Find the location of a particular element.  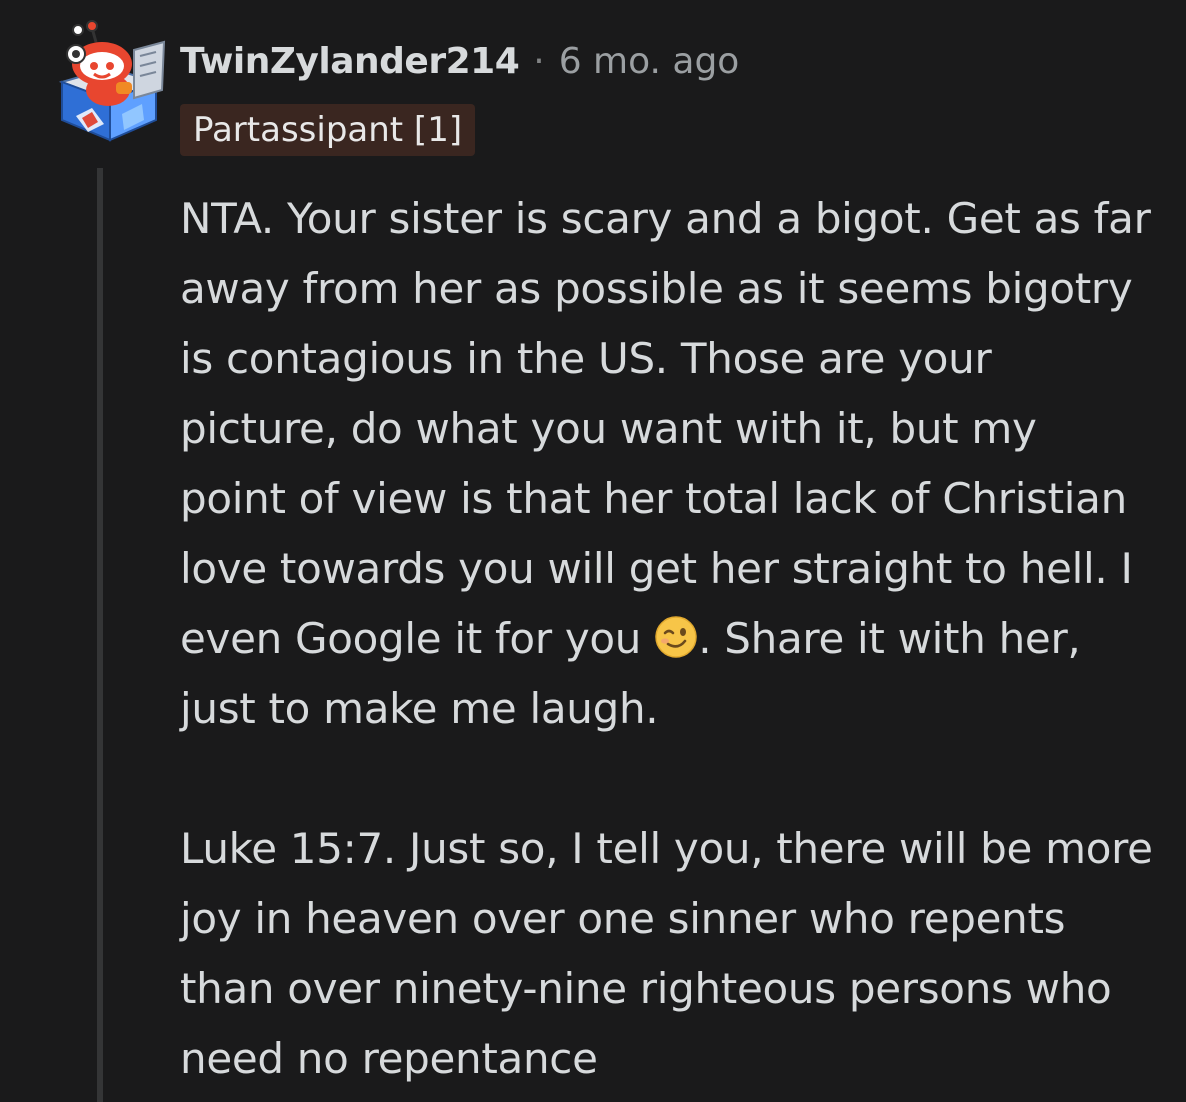

user-avatar is located at coordinates (110, 82).